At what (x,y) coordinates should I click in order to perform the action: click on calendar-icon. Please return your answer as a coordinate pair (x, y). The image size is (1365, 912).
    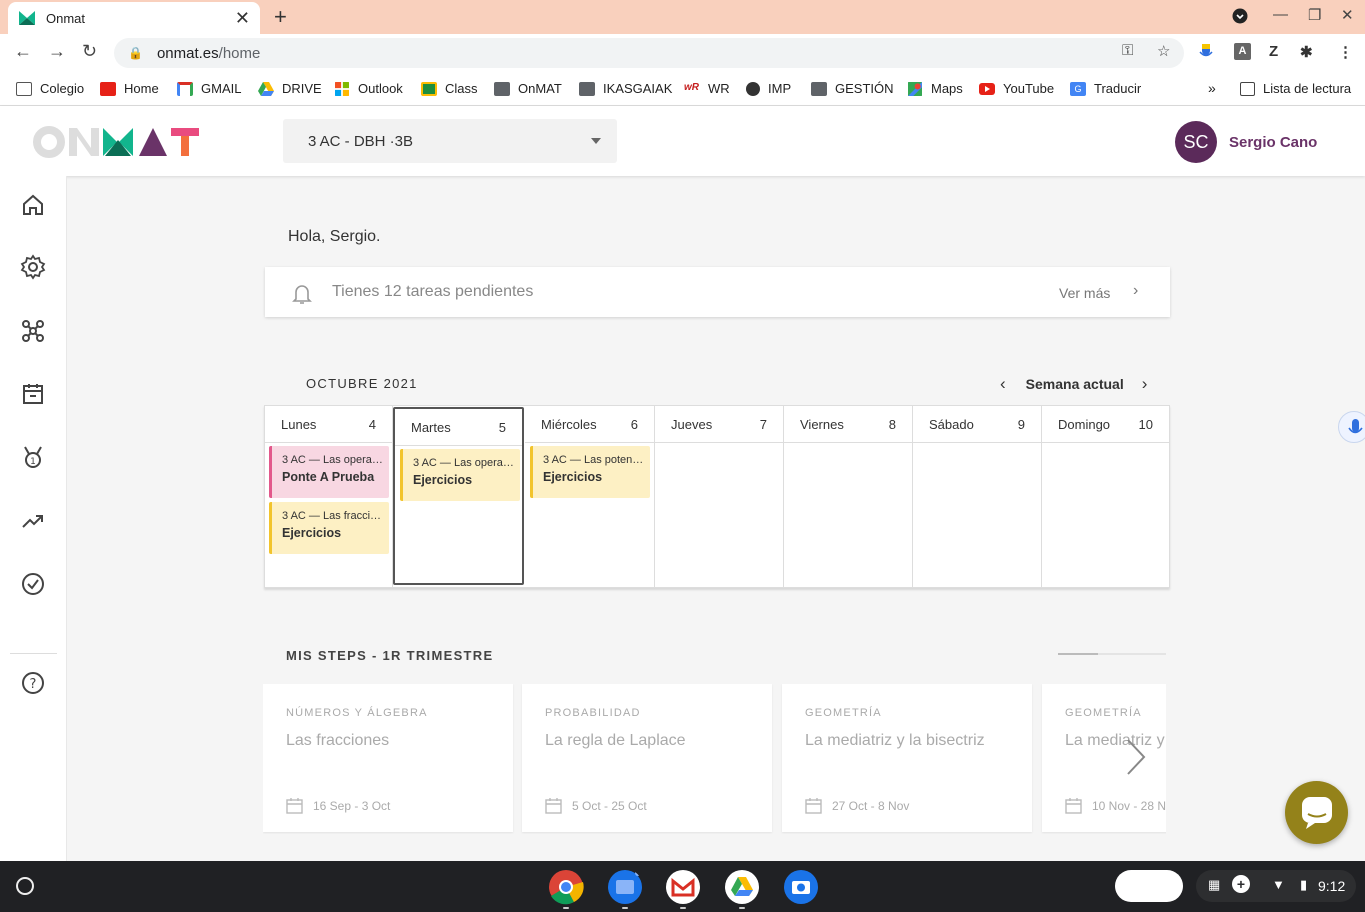
    Looking at the image, I should click on (33, 394).